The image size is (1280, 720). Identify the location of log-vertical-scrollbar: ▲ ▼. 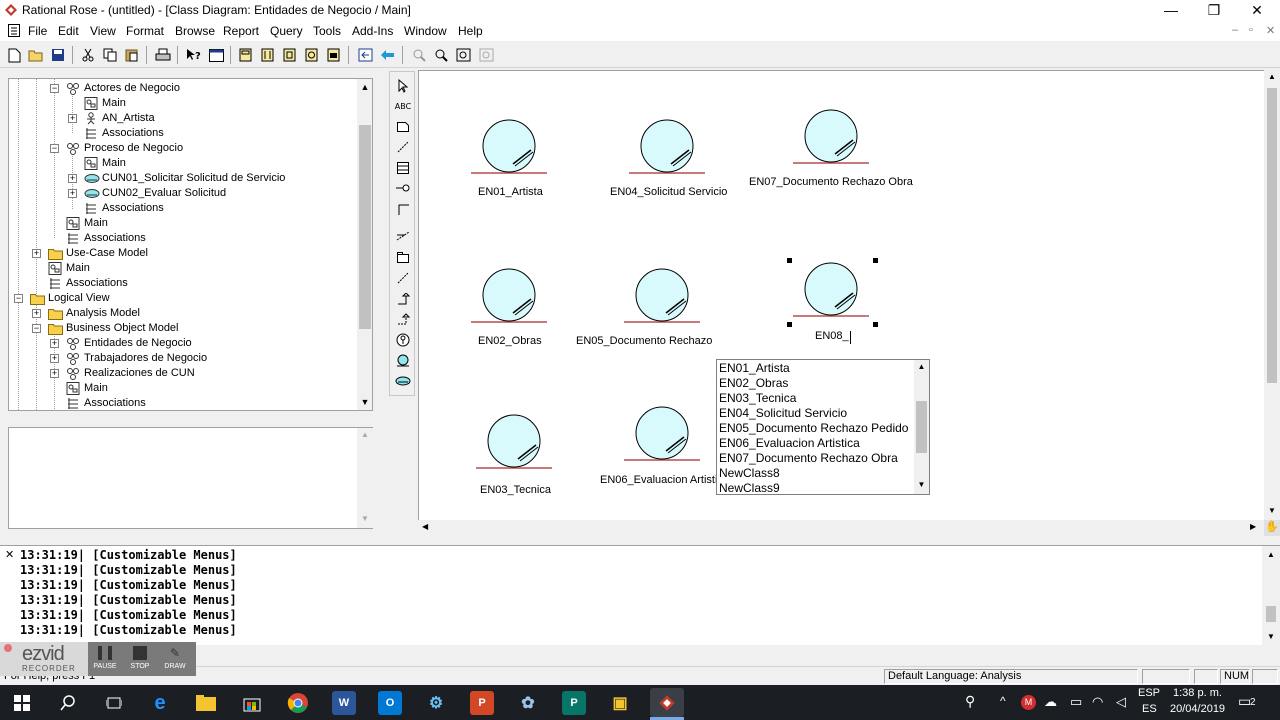
(1271, 595).